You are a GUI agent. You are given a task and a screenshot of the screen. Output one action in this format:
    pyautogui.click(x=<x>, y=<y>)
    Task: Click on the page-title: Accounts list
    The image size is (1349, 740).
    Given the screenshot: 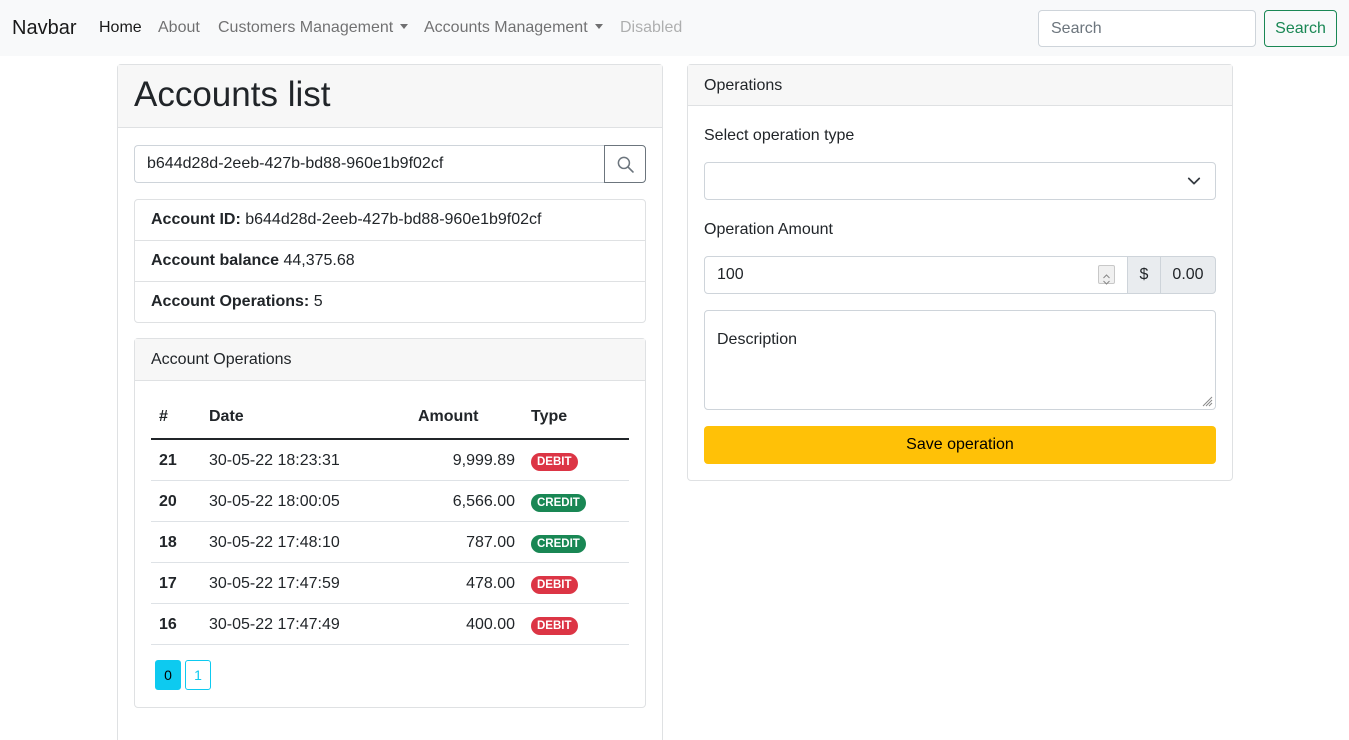 What is the action you would take?
    pyautogui.click(x=232, y=94)
    